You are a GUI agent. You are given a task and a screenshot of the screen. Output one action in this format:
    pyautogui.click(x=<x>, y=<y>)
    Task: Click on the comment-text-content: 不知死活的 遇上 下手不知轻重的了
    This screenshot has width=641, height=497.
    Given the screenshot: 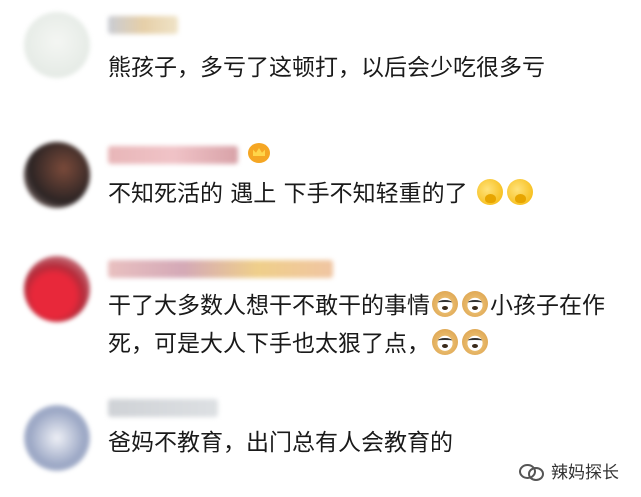 What is the action you would take?
    pyautogui.click(x=288, y=194)
    